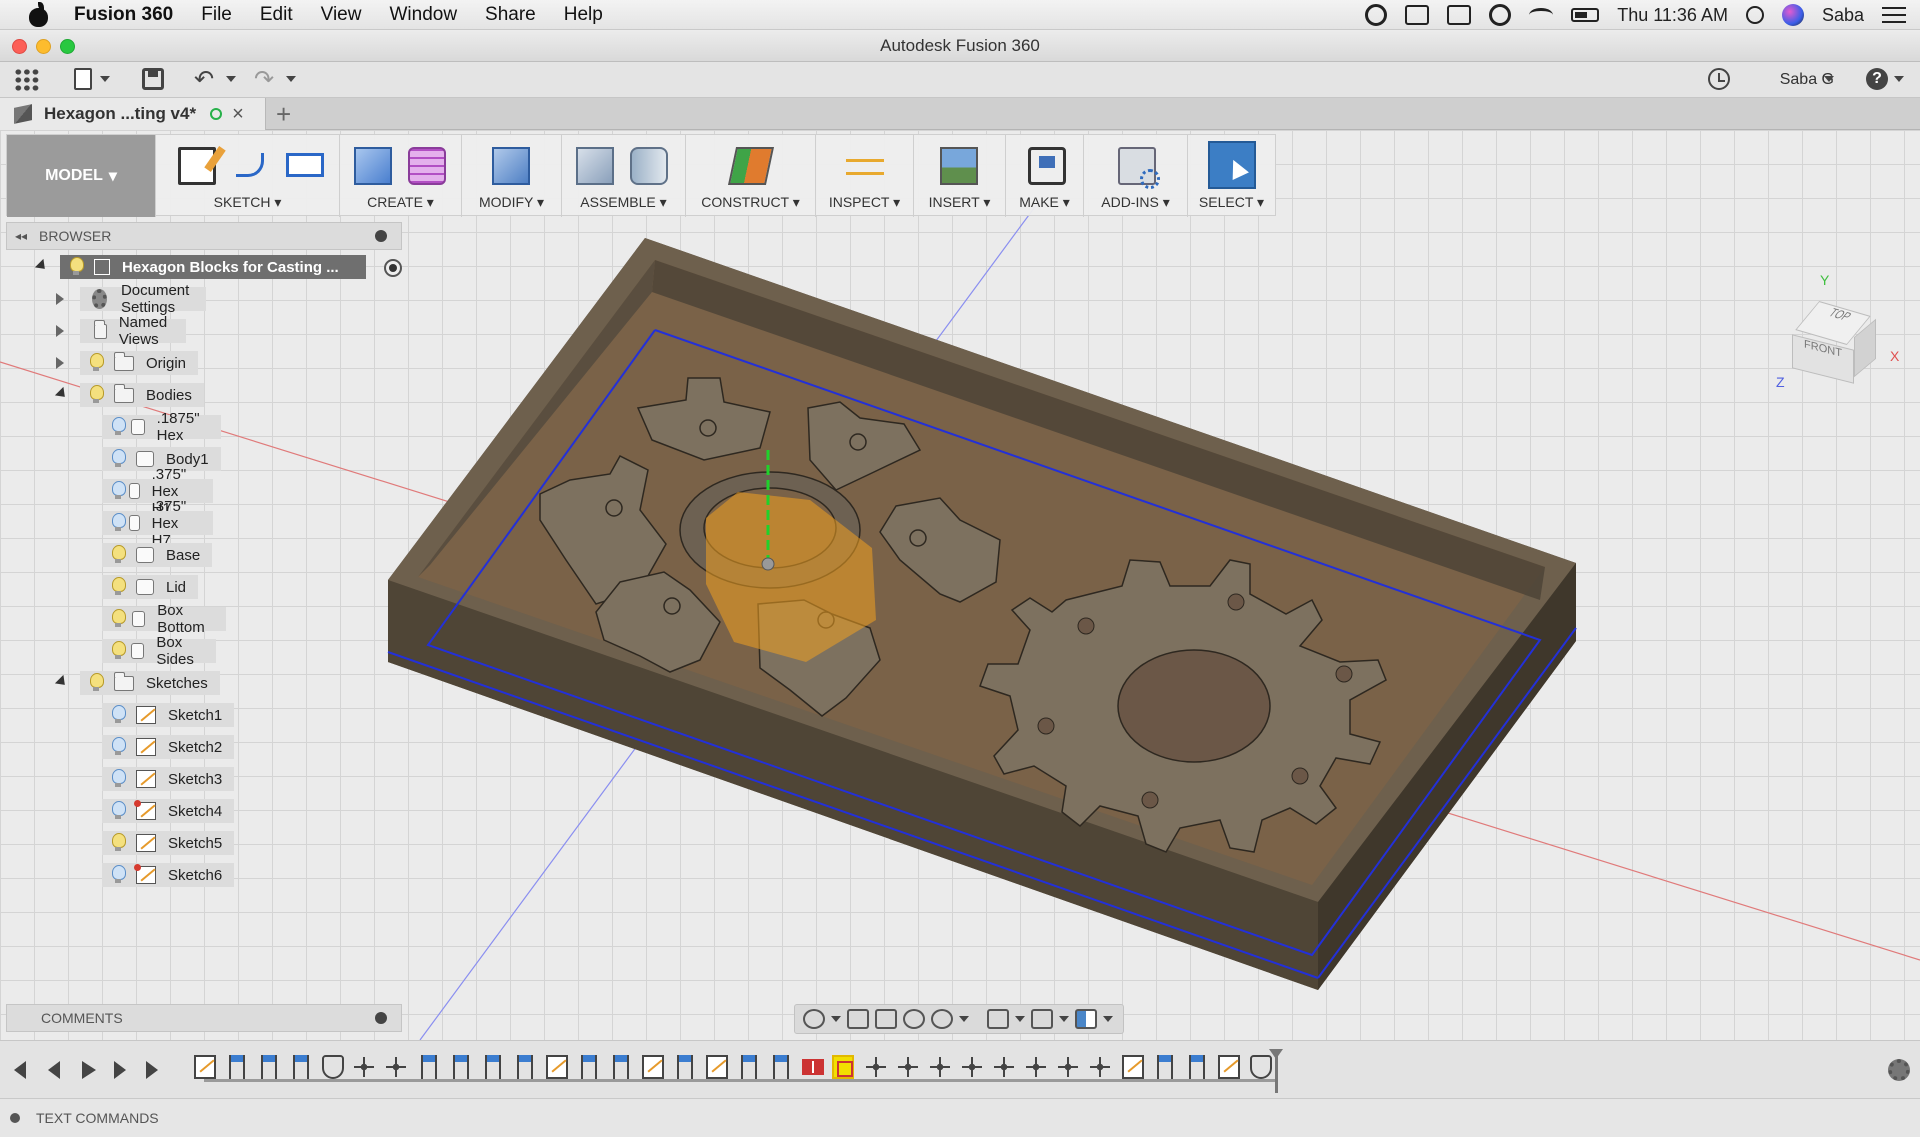  I want to click on help-icon: ?, so click(1877, 79).